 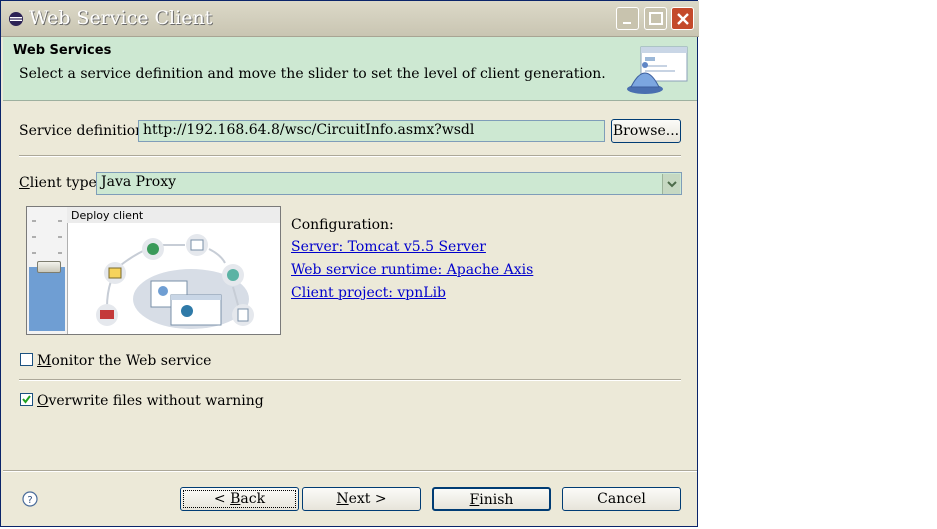 I want to click on finish-button: Finish, so click(x=491, y=499).